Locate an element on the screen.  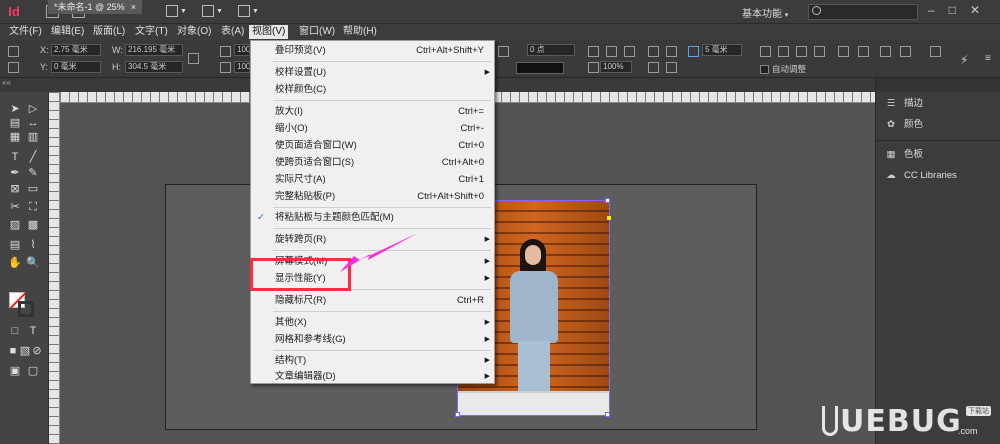
gradient-swatch-tool-icon: ▨ is located at coordinates (15, 225).